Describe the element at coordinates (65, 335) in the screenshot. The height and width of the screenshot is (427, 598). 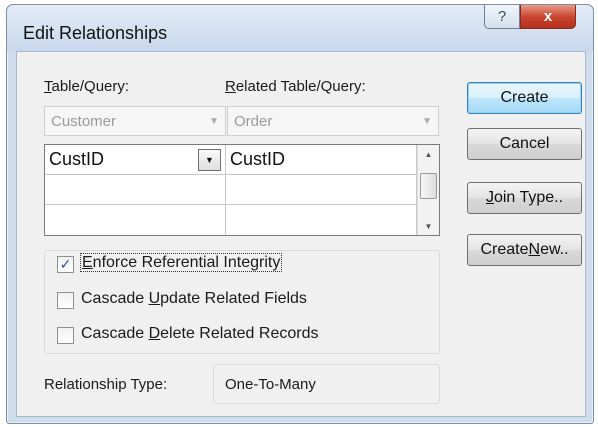
I see `cascade-delete-checkbox` at that location.